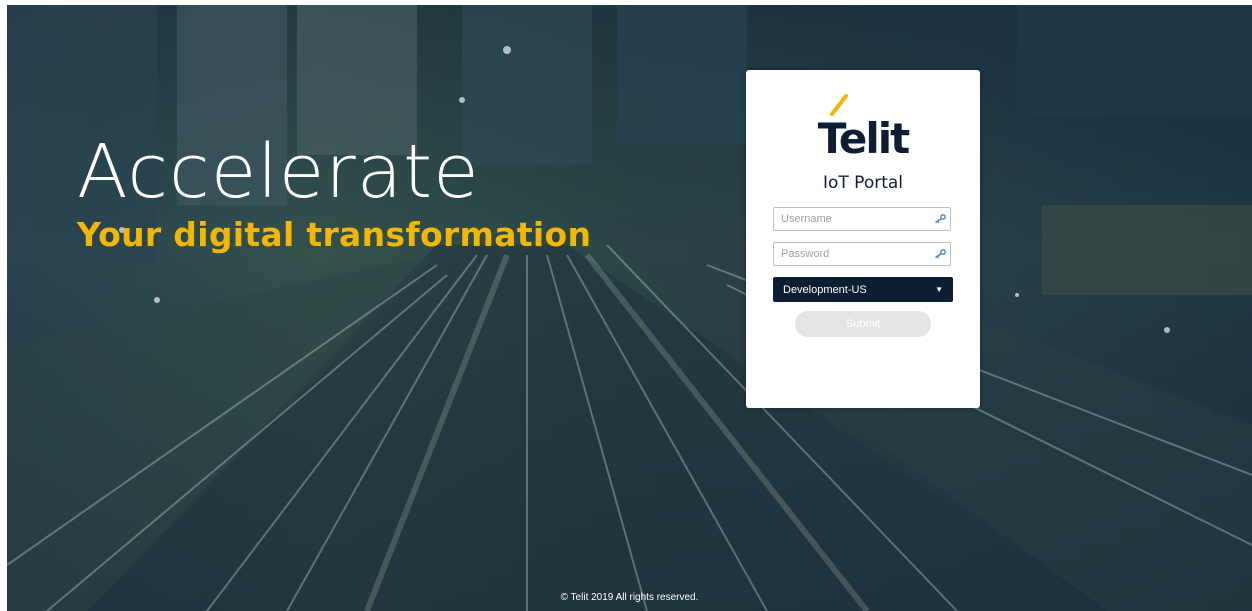 The width and height of the screenshot is (1252, 611). What do you see at coordinates (334, 234) in the screenshot?
I see `subheadline-text: Your digital transformation` at bounding box center [334, 234].